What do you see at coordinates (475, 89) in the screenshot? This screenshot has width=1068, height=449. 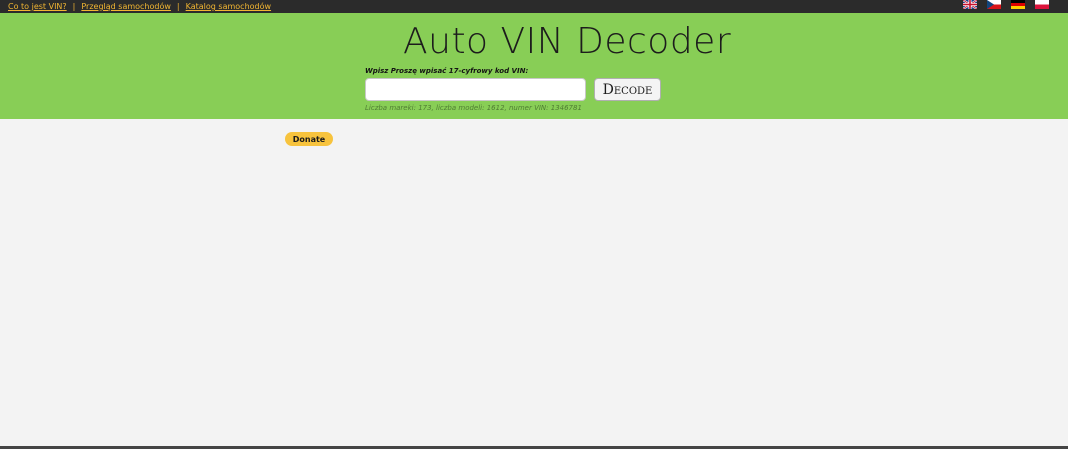 I see `vin-input` at bounding box center [475, 89].